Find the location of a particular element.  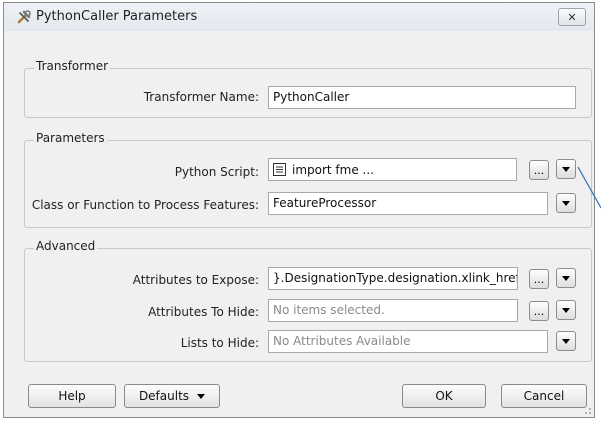

close-button: ✕ is located at coordinates (572, 17).